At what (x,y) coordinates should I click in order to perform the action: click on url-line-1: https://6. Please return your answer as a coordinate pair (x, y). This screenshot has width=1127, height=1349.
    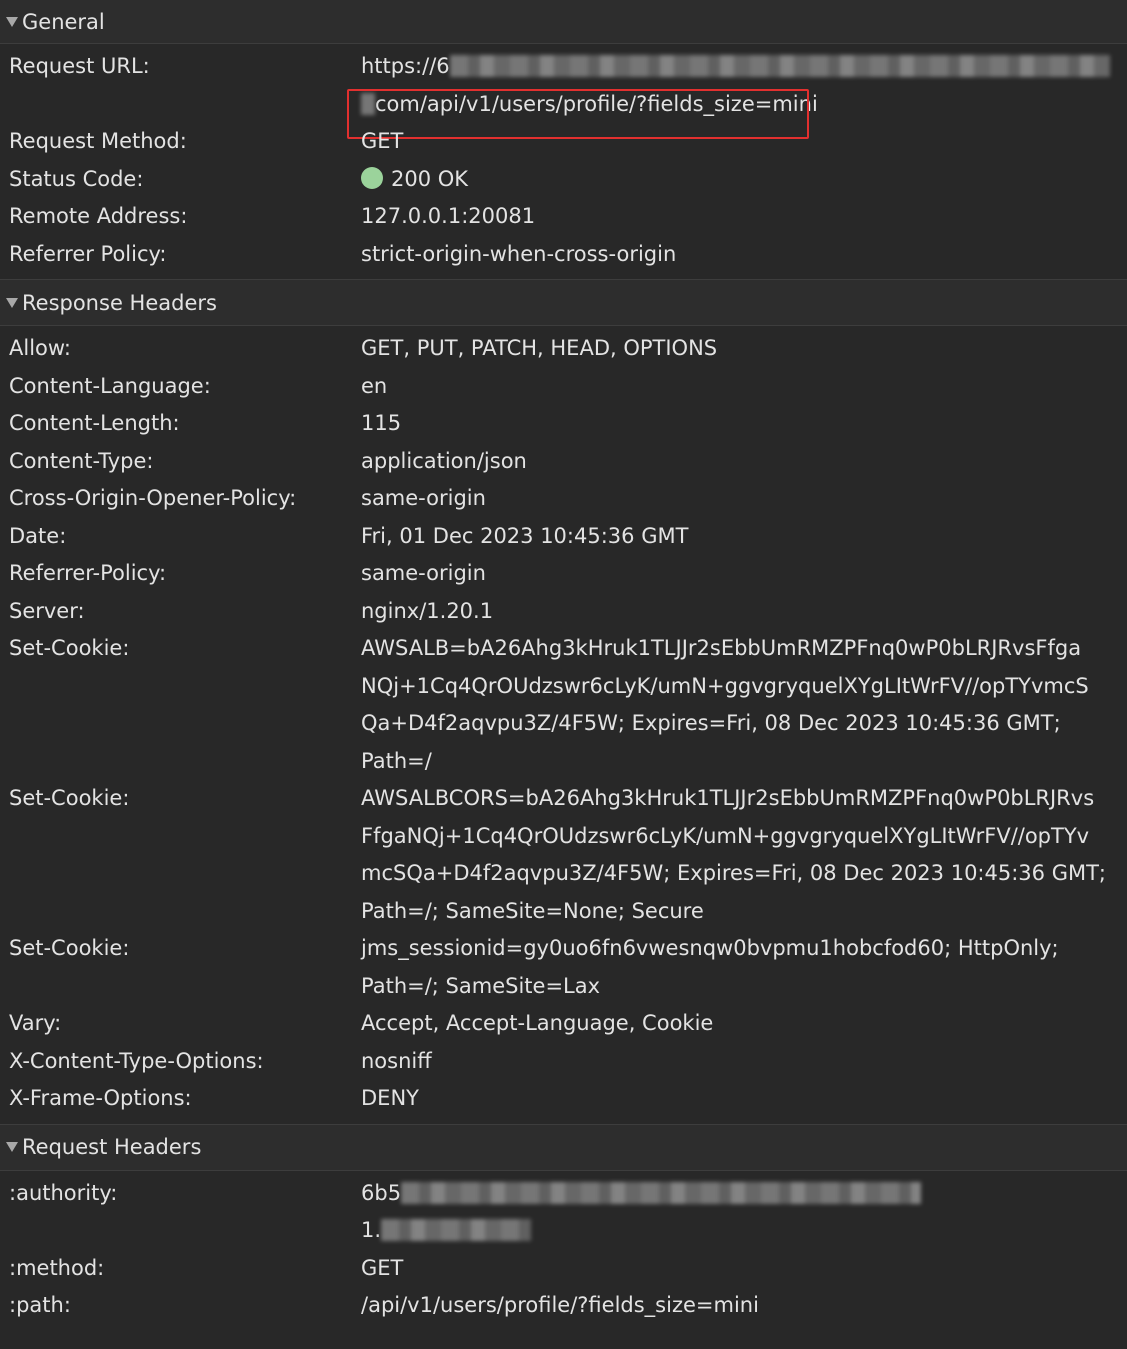
    Looking at the image, I should click on (739, 67).